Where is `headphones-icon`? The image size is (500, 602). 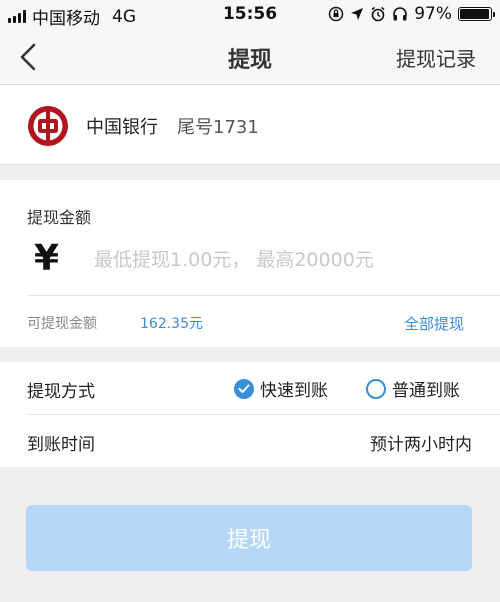
headphones-icon is located at coordinates (400, 14).